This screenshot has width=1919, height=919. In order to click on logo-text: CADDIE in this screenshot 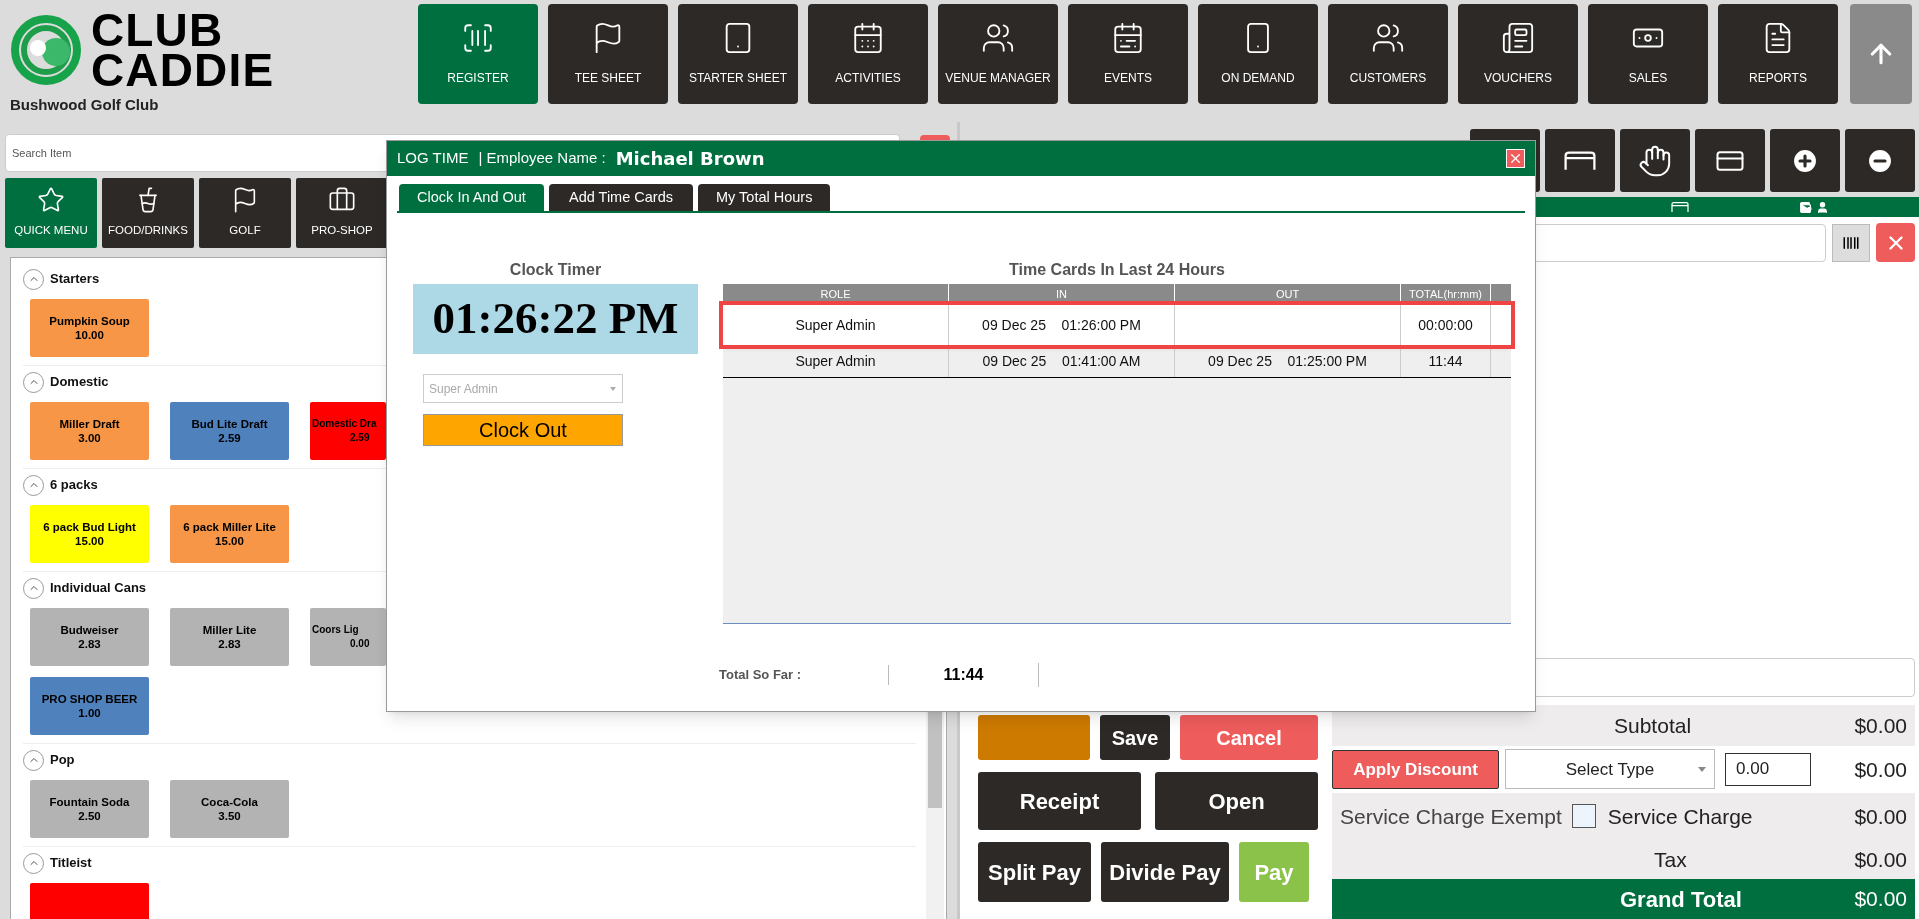, I will do `click(183, 70)`.